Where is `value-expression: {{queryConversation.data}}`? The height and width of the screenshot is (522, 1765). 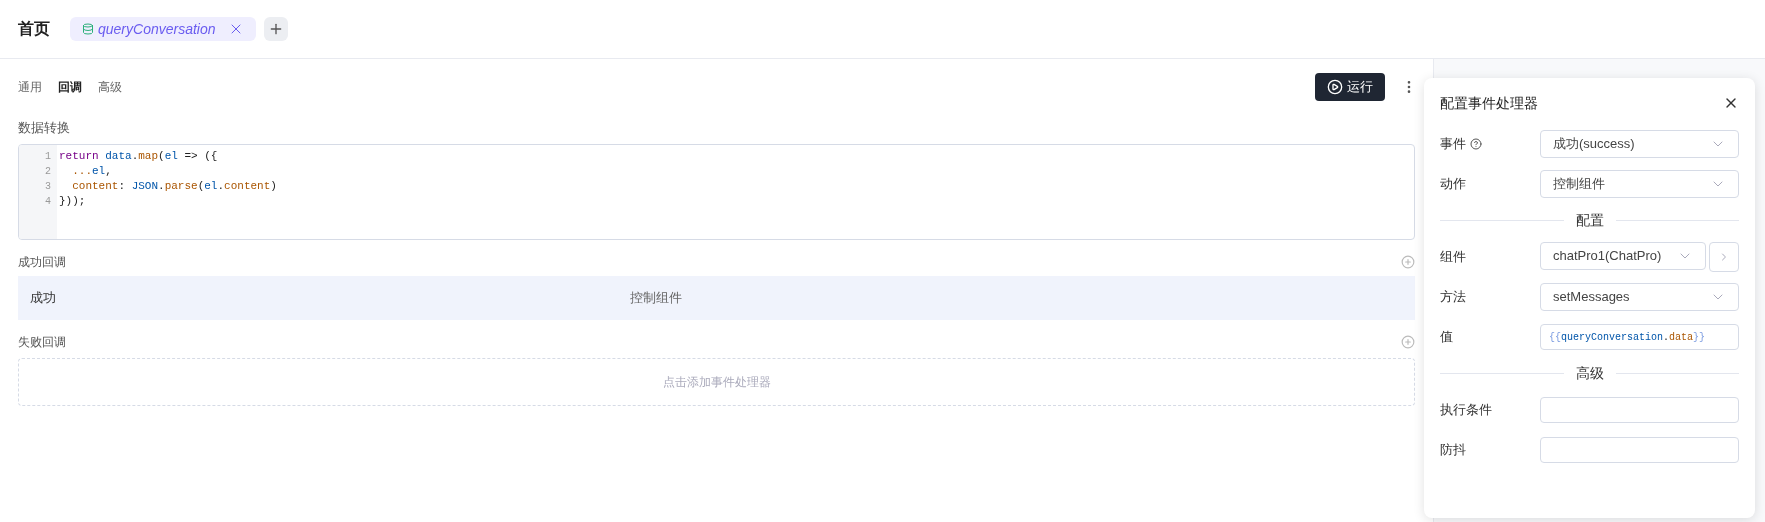
value-expression: {{queryConversation.data}} is located at coordinates (1627, 337).